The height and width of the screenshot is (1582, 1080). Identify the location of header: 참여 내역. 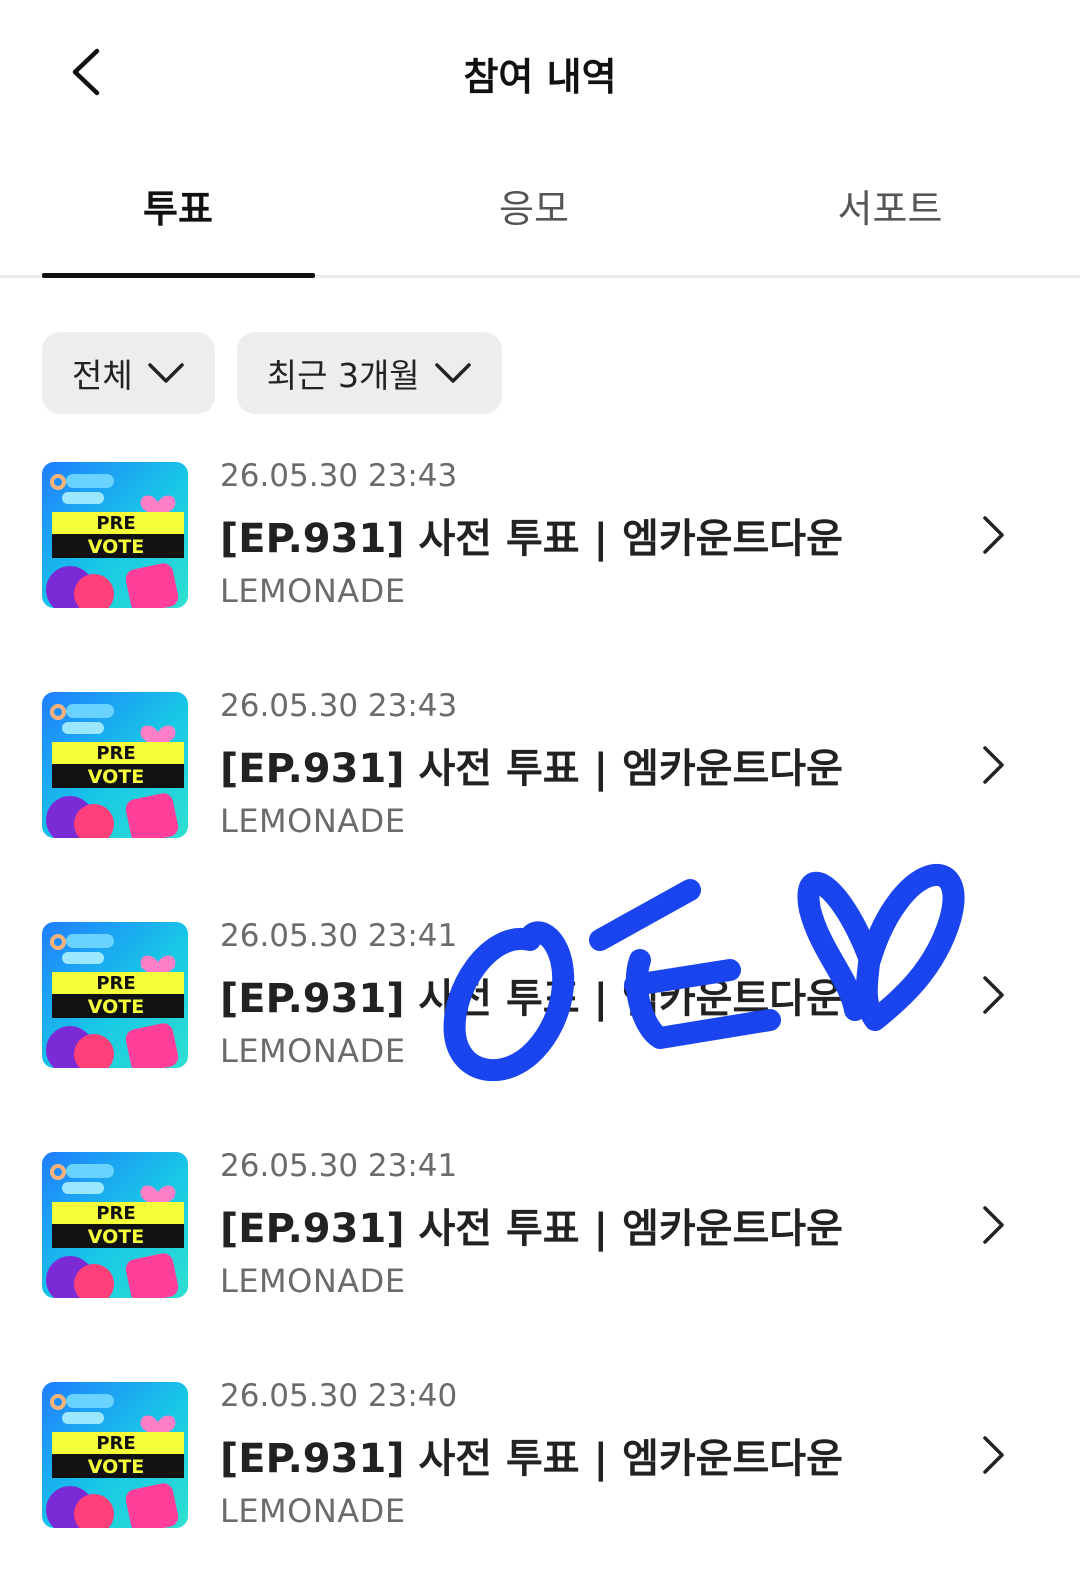
(540, 75).